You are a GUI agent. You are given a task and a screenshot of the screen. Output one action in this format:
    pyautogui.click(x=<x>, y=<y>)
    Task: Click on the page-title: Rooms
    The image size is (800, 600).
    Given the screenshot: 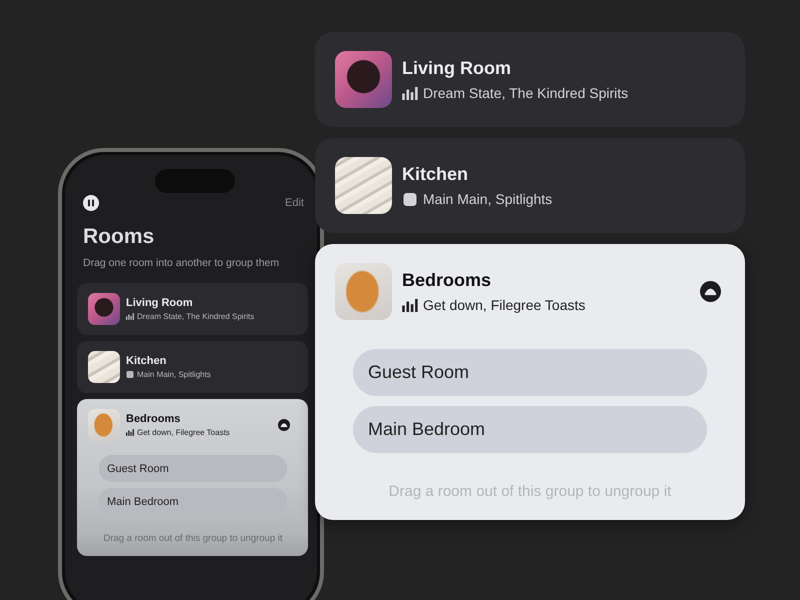 What is the action you would take?
    pyautogui.click(x=119, y=237)
    